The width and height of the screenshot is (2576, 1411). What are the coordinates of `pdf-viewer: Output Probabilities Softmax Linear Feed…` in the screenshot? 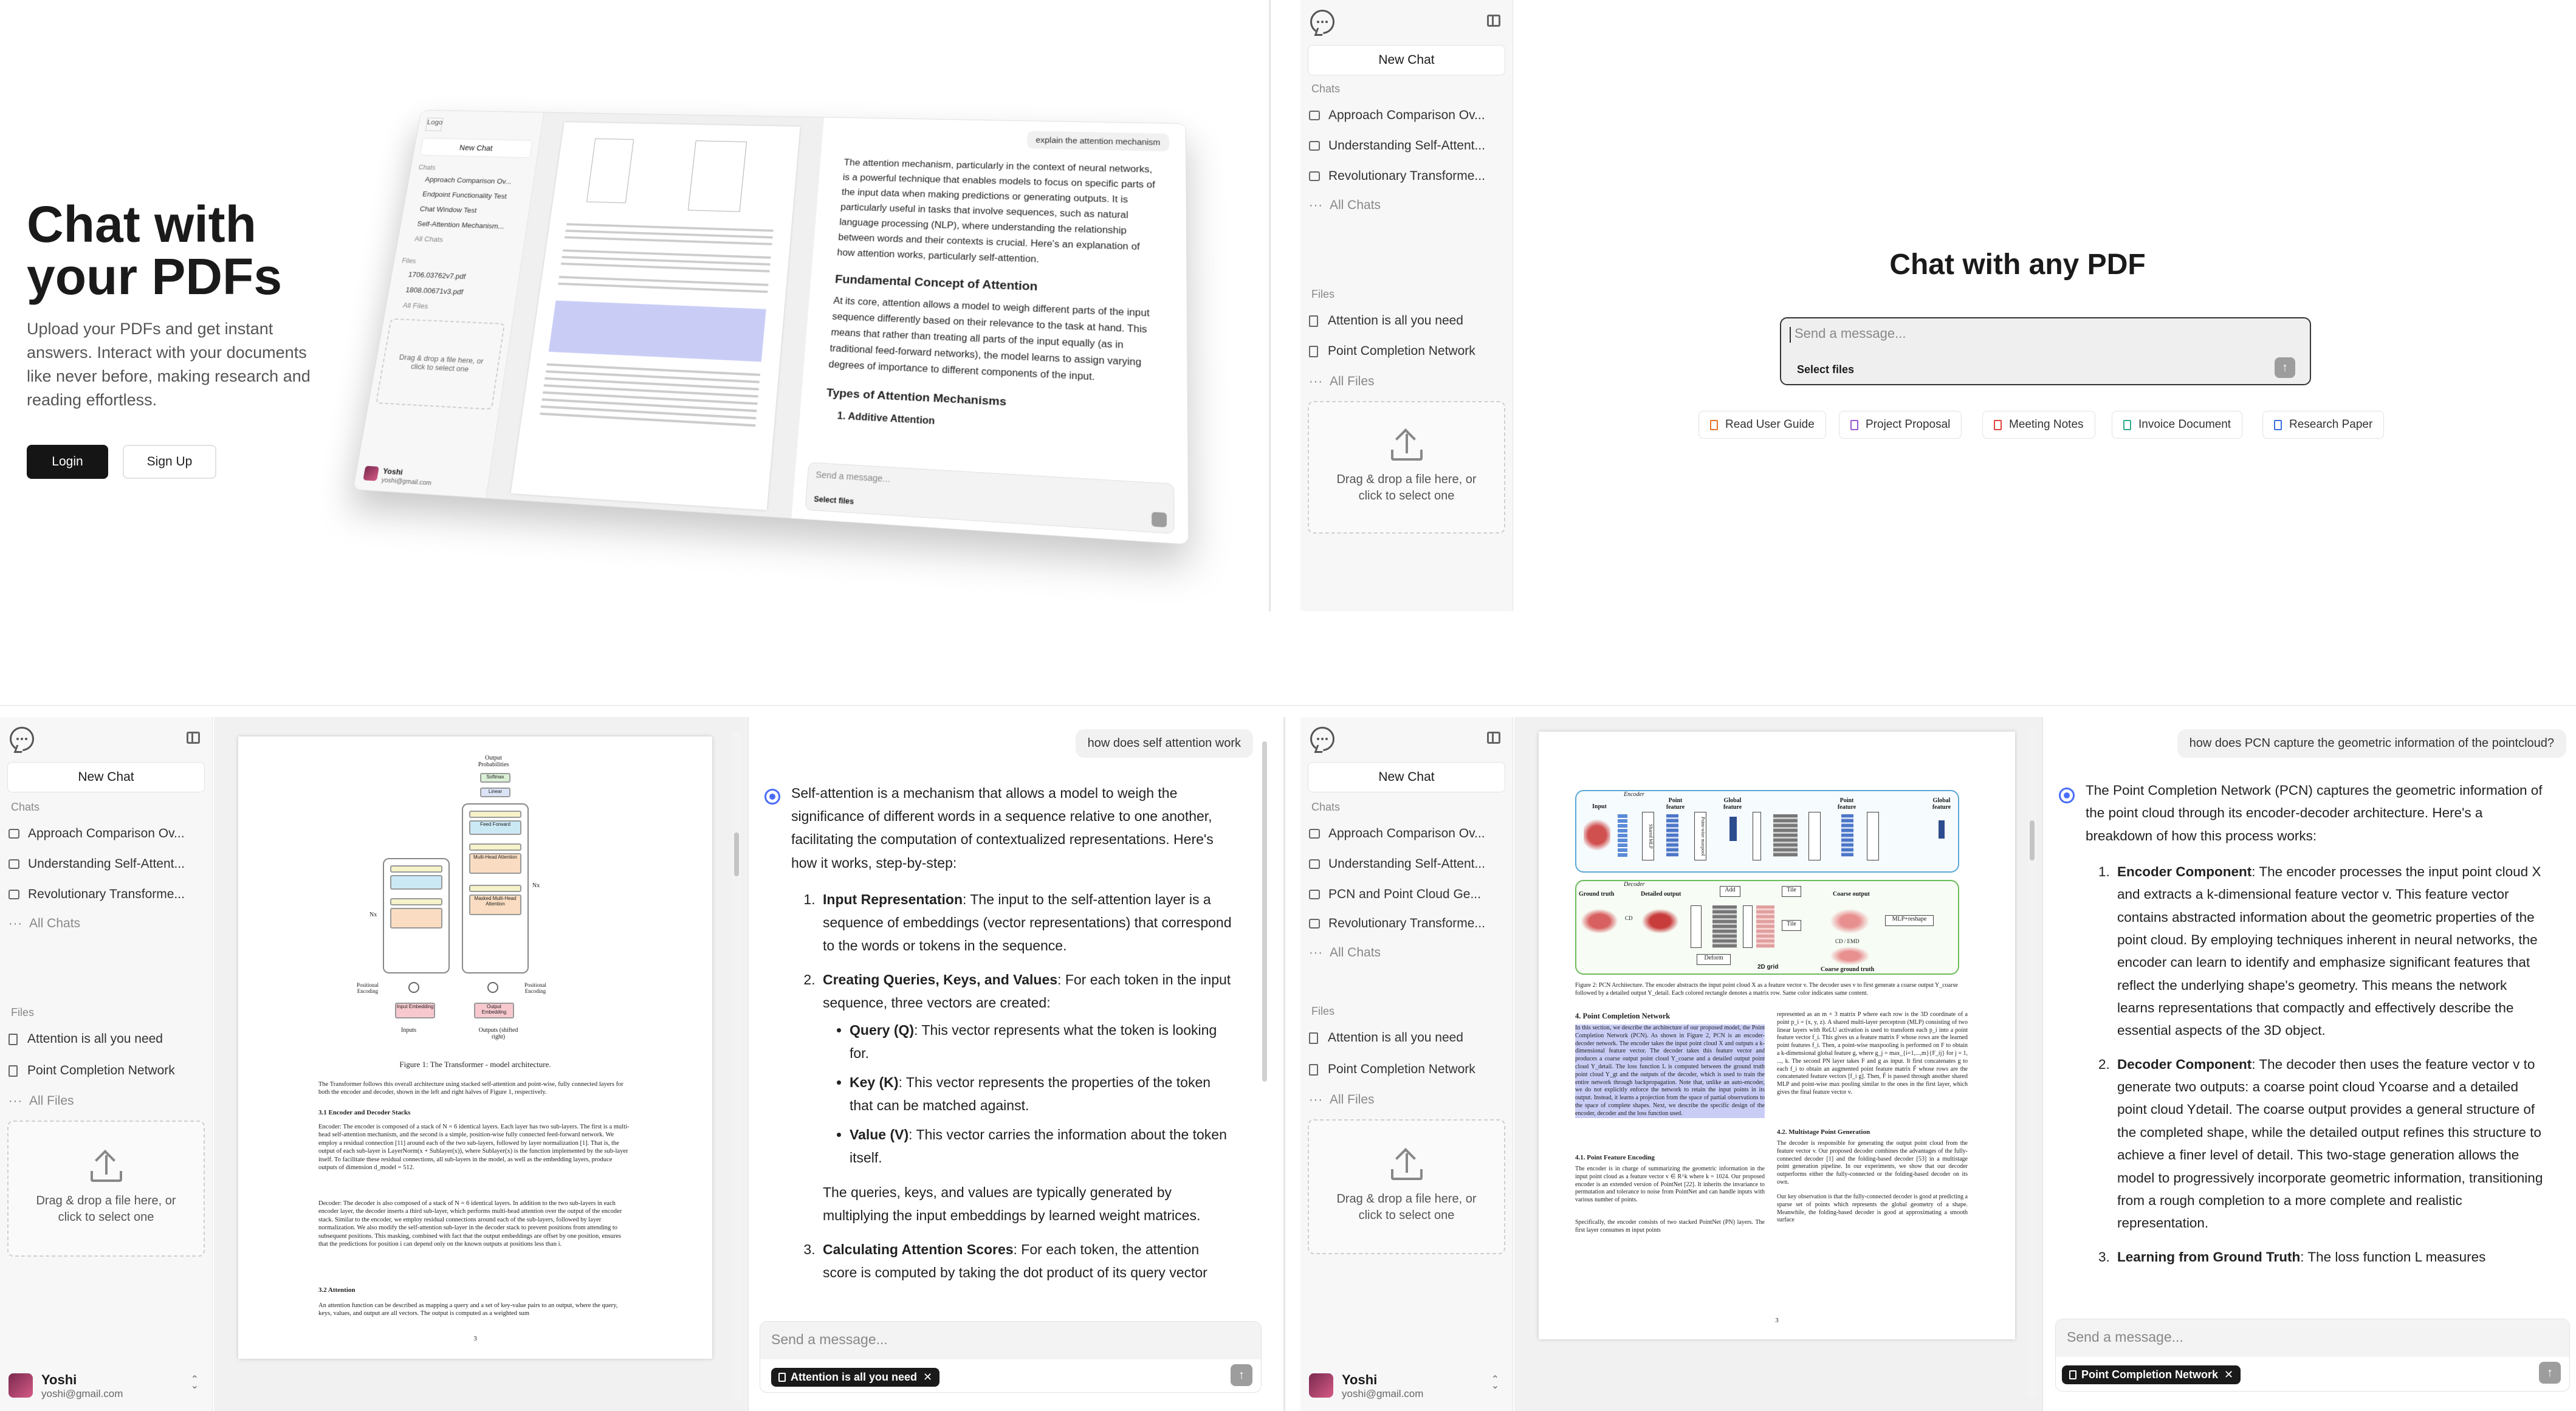 It's located at (481, 1064).